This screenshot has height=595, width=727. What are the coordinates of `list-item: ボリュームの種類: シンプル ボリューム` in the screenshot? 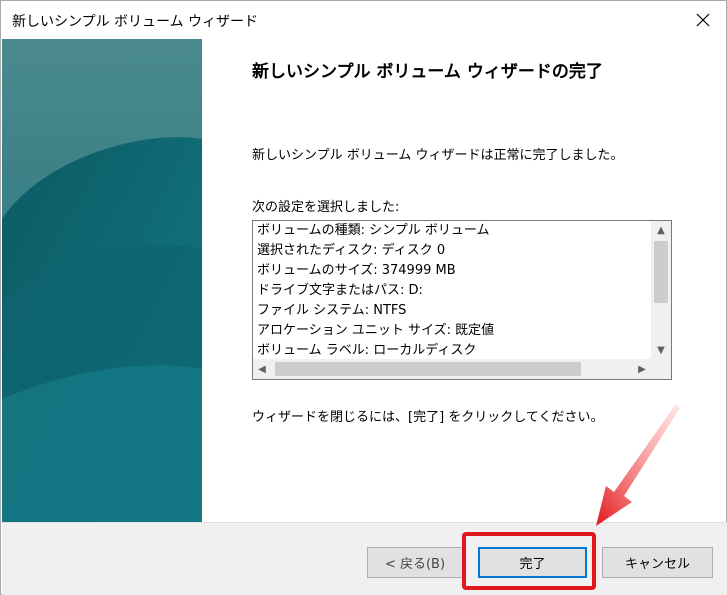 It's located at (373, 230).